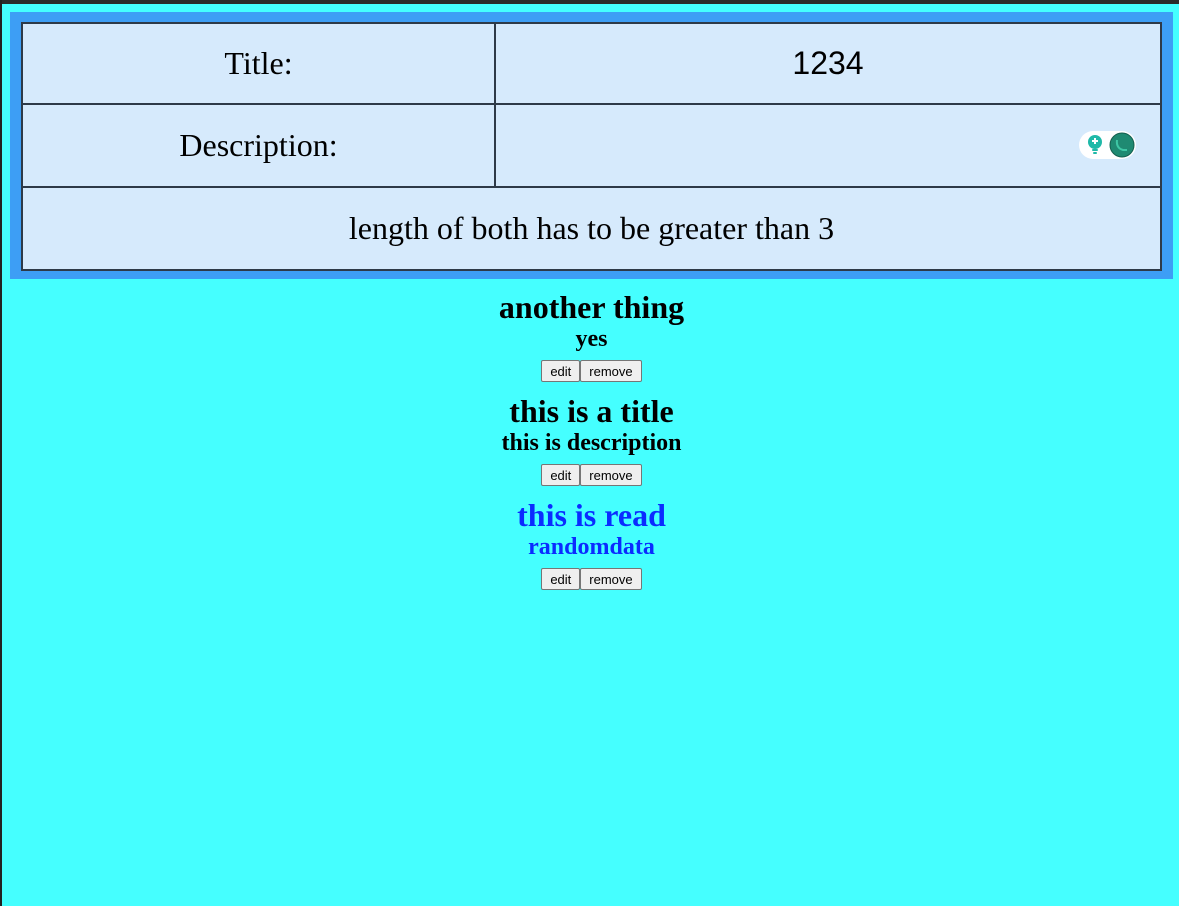 This screenshot has height=906, width=1179. I want to click on title-input, so click(828, 63).